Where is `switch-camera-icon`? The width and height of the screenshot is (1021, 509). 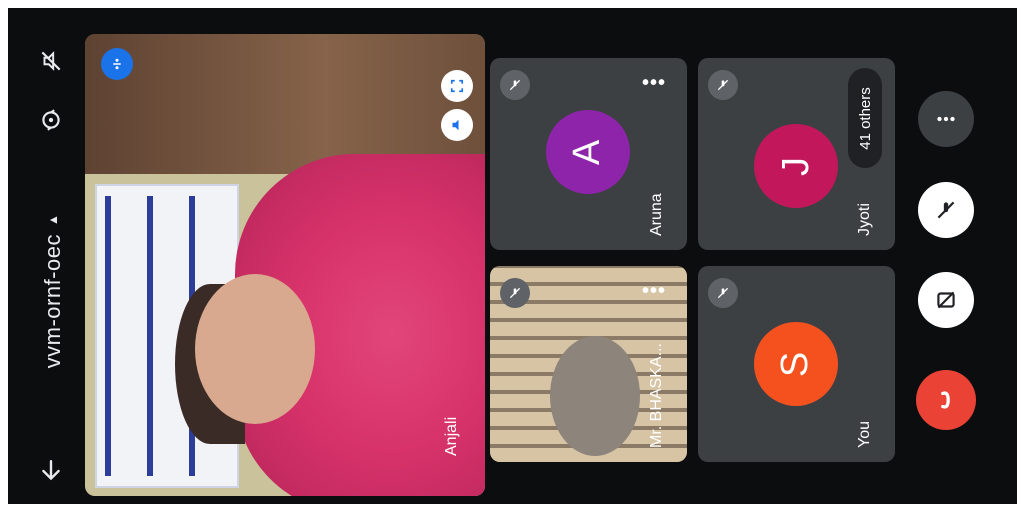
switch-camera-icon is located at coordinates (51, 120).